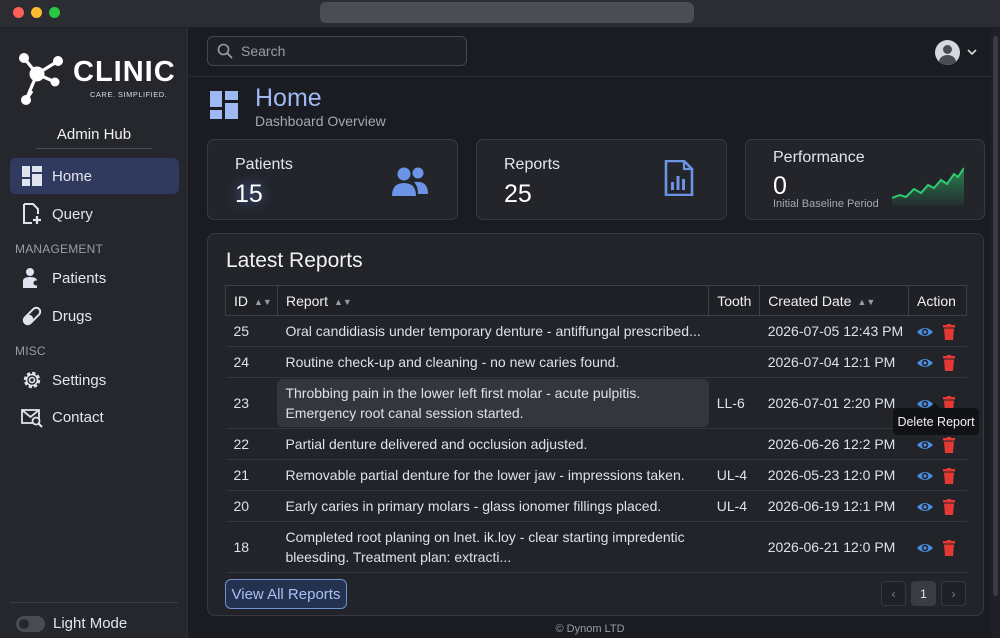 The height and width of the screenshot is (638, 1000). Describe the element at coordinates (341, 51) in the screenshot. I see `search-input` at that location.